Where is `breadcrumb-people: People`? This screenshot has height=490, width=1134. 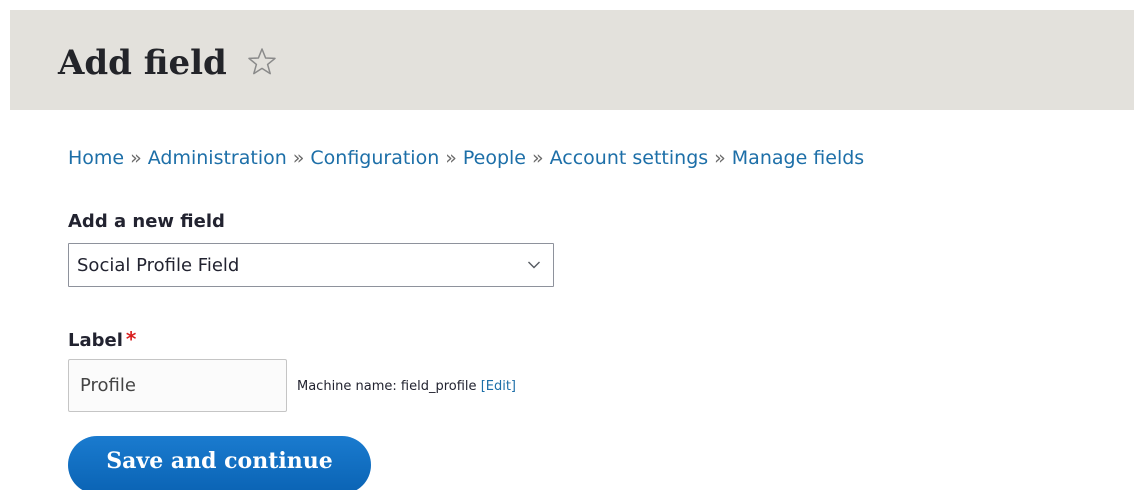 breadcrumb-people: People is located at coordinates (494, 158).